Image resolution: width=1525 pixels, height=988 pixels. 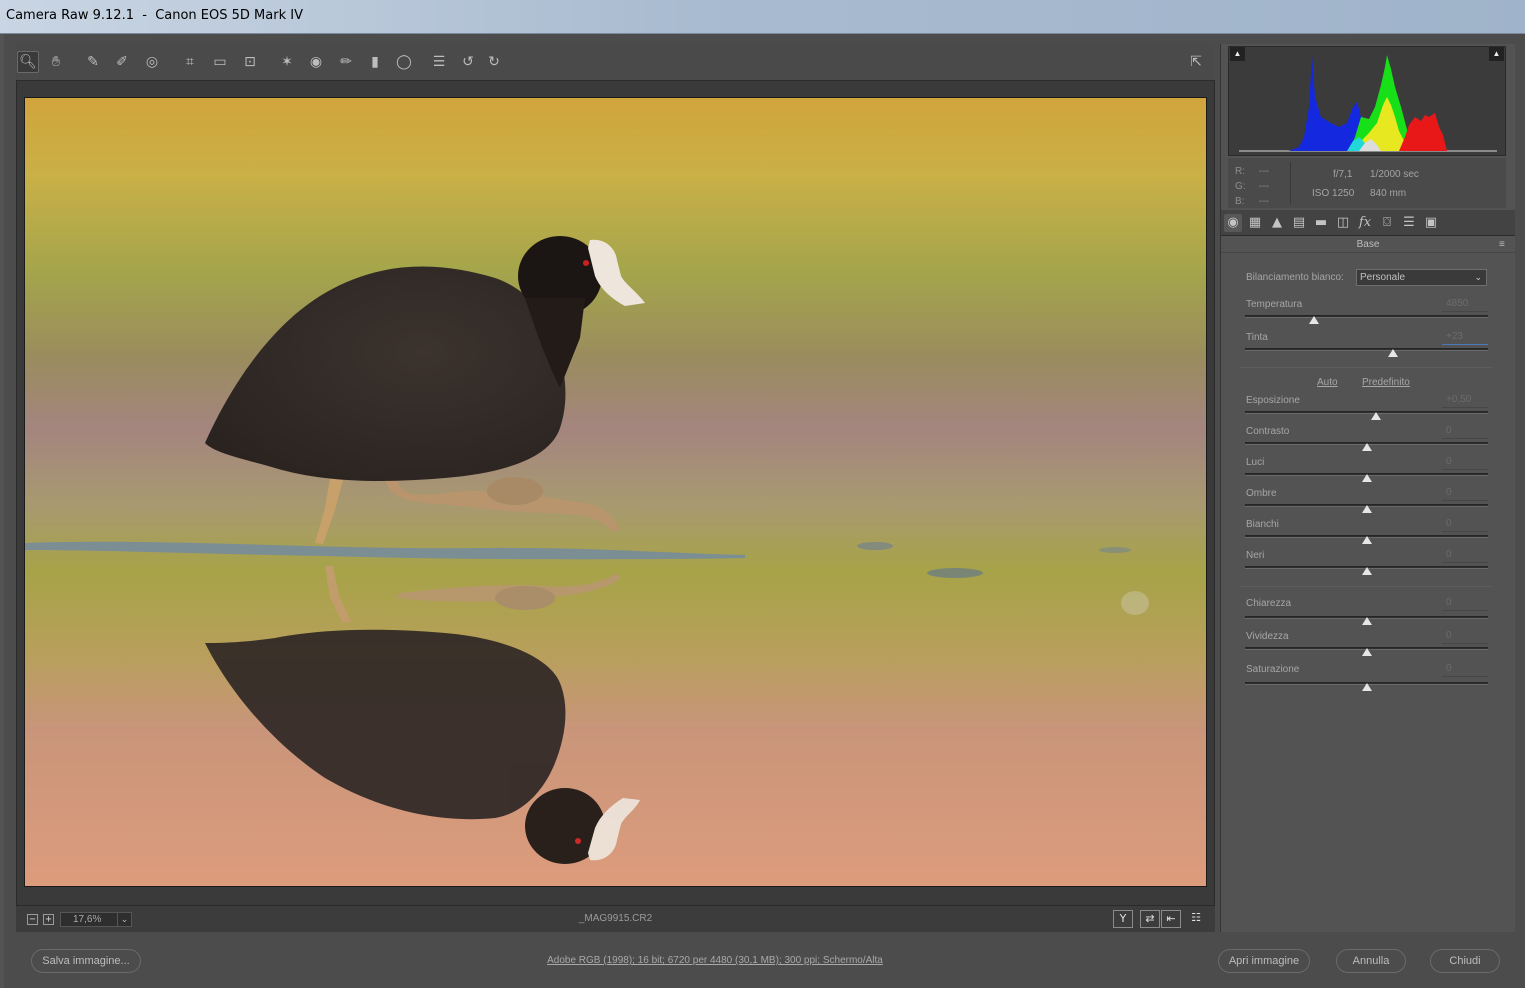 I want to click on tab-tone-curve-icon: ▦, so click(x=1255, y=223).